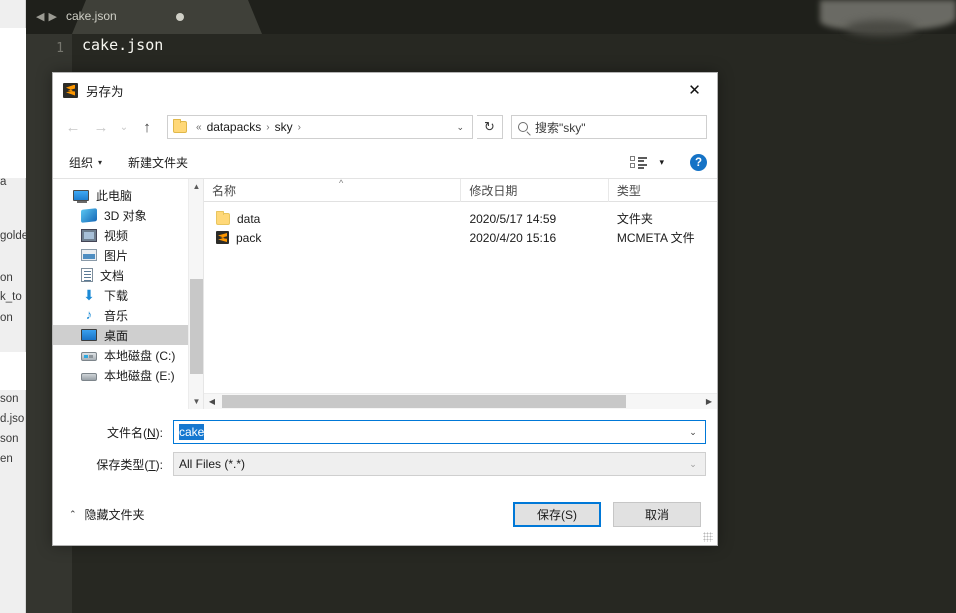 This screenshot has width=956, height=613. What do you see at coordinates (333, 190) in the screenshot?
I see `column-header-name: 名称` at bounding box center [333, 190].